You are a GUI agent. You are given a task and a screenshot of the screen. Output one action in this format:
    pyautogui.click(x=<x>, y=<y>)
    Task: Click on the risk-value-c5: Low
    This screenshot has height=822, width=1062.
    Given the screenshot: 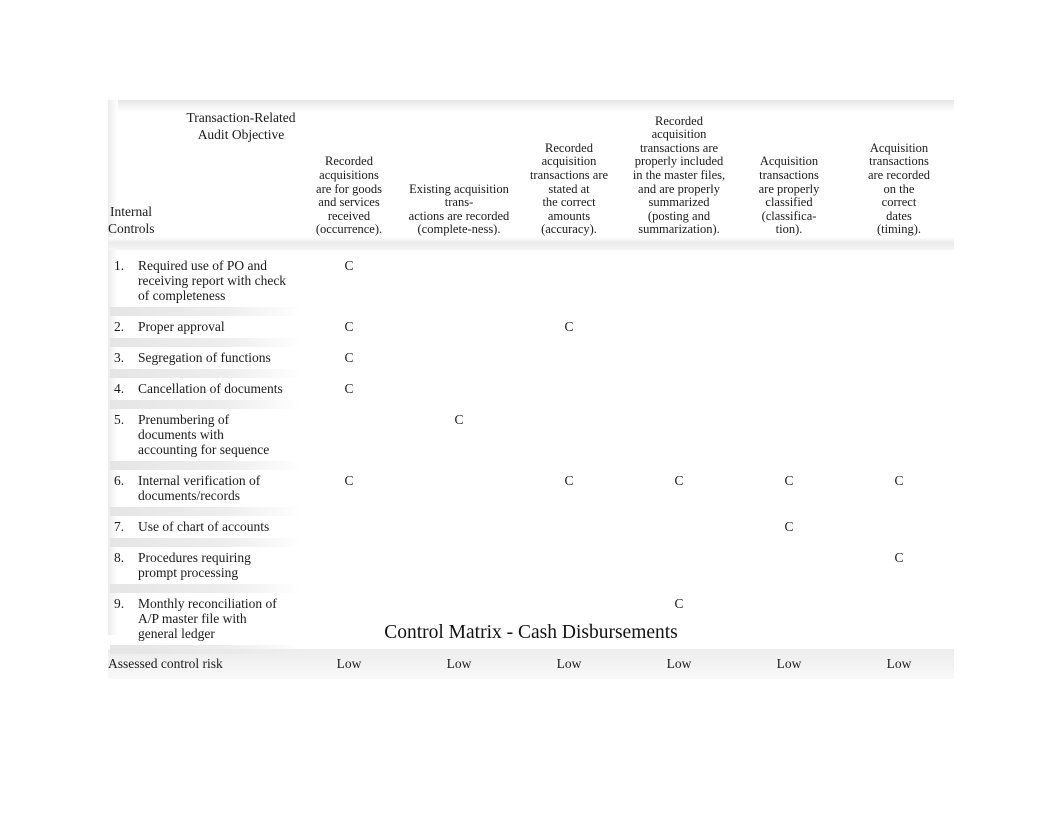 What is the action you would take?
    pyautogui.click(x=789, y=664)
    